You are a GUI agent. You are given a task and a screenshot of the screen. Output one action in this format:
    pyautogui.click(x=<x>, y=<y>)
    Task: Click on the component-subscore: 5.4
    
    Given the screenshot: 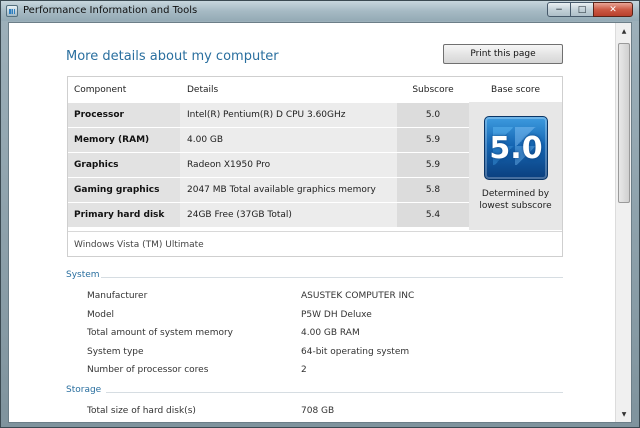 What is the action you would take?
    pyautogui.click(x=433, y=215)
    